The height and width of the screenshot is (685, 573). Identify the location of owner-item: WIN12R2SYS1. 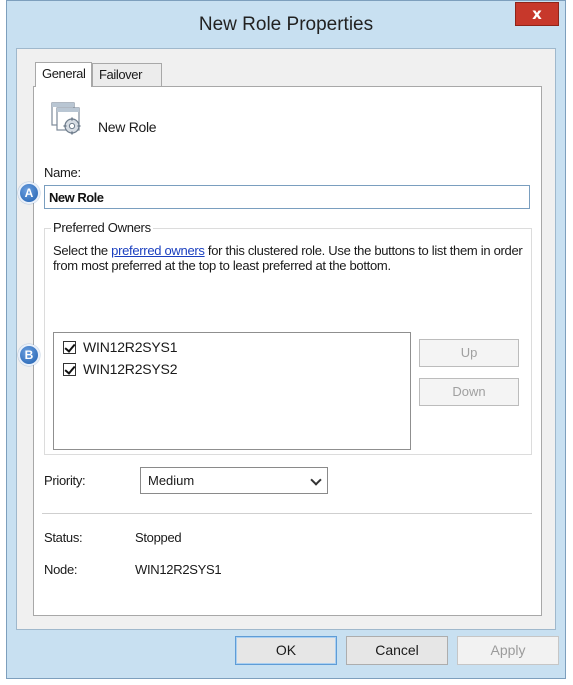
(120, 347).